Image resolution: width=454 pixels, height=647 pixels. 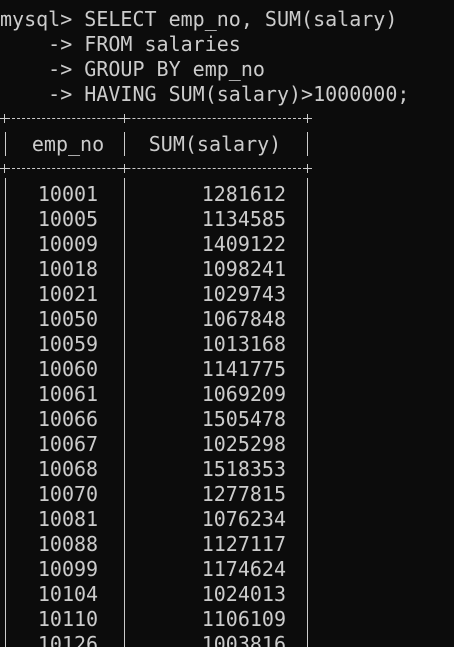 What do you see at coordinates (68, 319) in the screenshot?
I see `cell-emp-no: 10050` at bounding box center [68, 319].